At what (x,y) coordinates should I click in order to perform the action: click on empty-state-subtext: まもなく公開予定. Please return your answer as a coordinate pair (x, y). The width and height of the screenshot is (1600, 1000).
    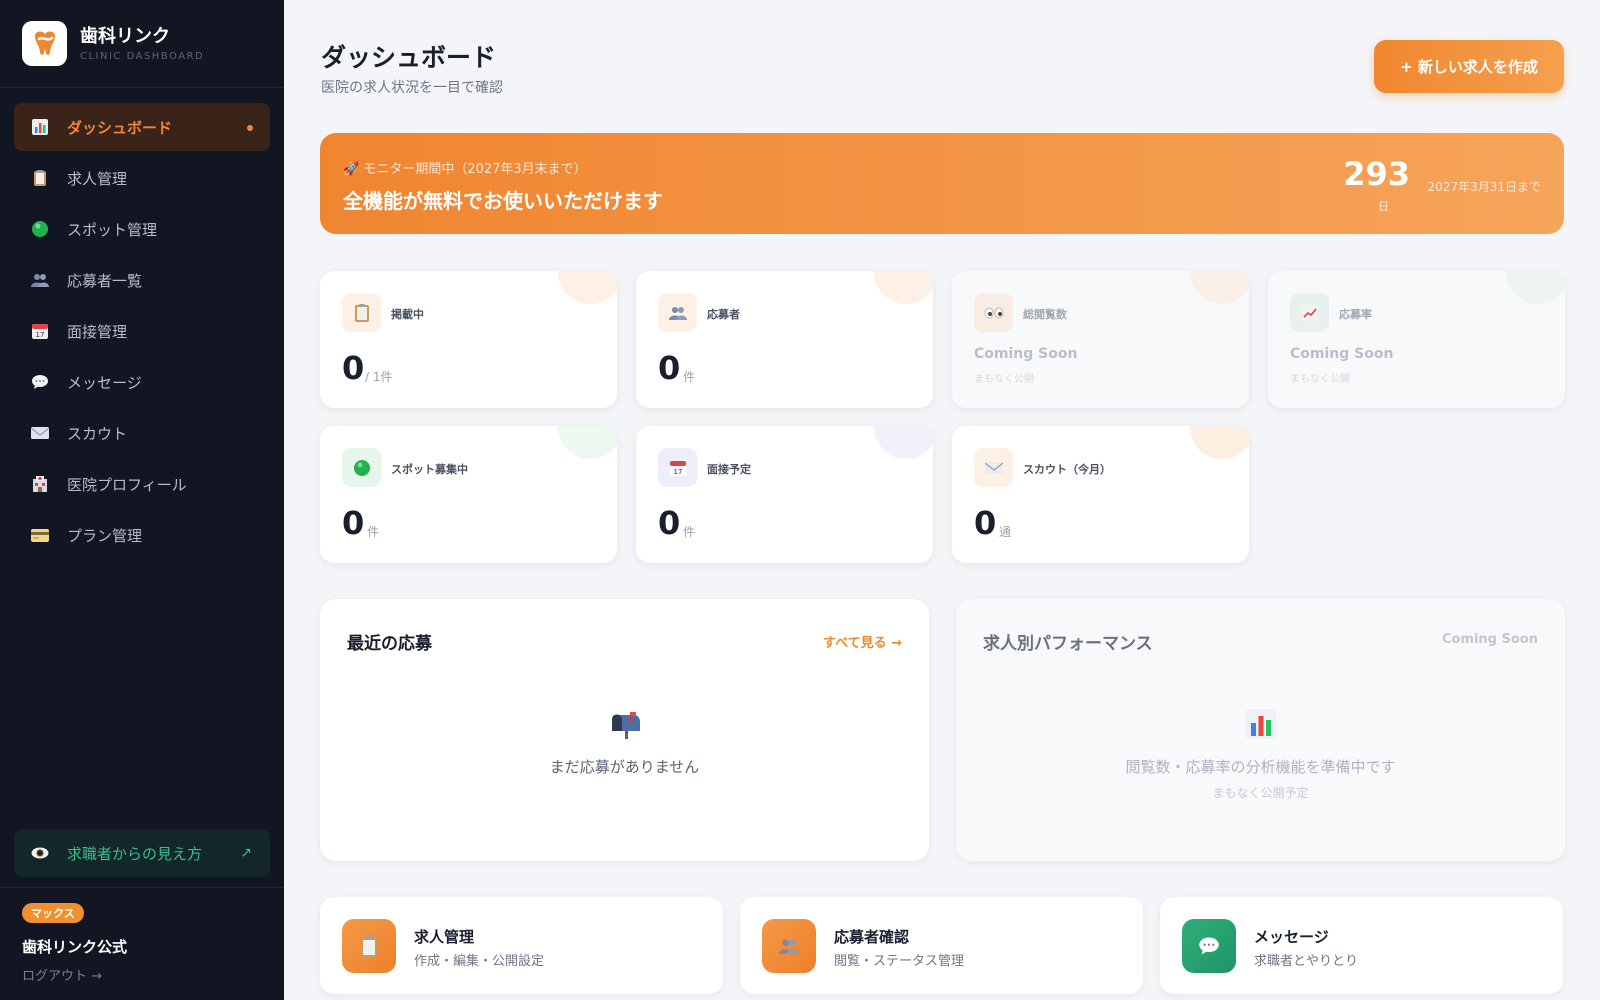
    Looking at the image, I should click on (1260, 793).